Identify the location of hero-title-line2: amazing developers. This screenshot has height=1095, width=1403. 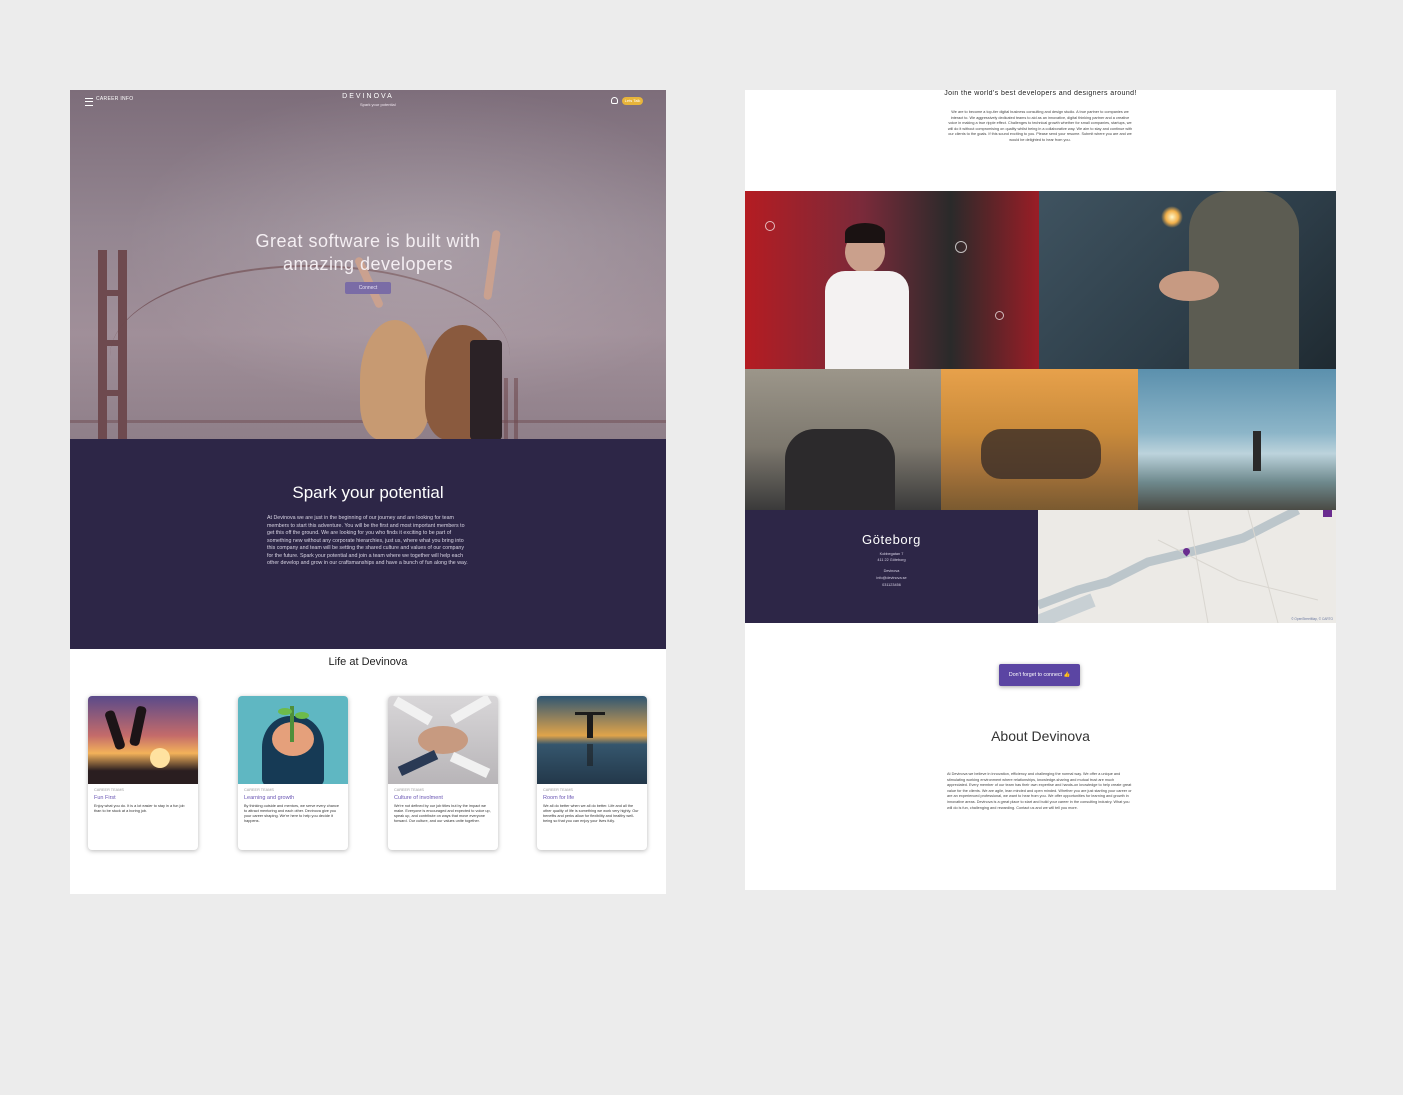
(368, 264).